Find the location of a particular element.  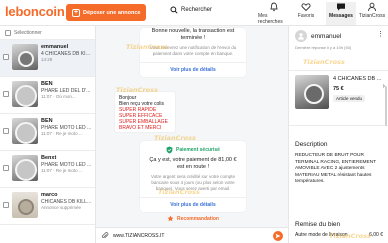

goods-value: 6,00 € is located at coordinates (376, 235).